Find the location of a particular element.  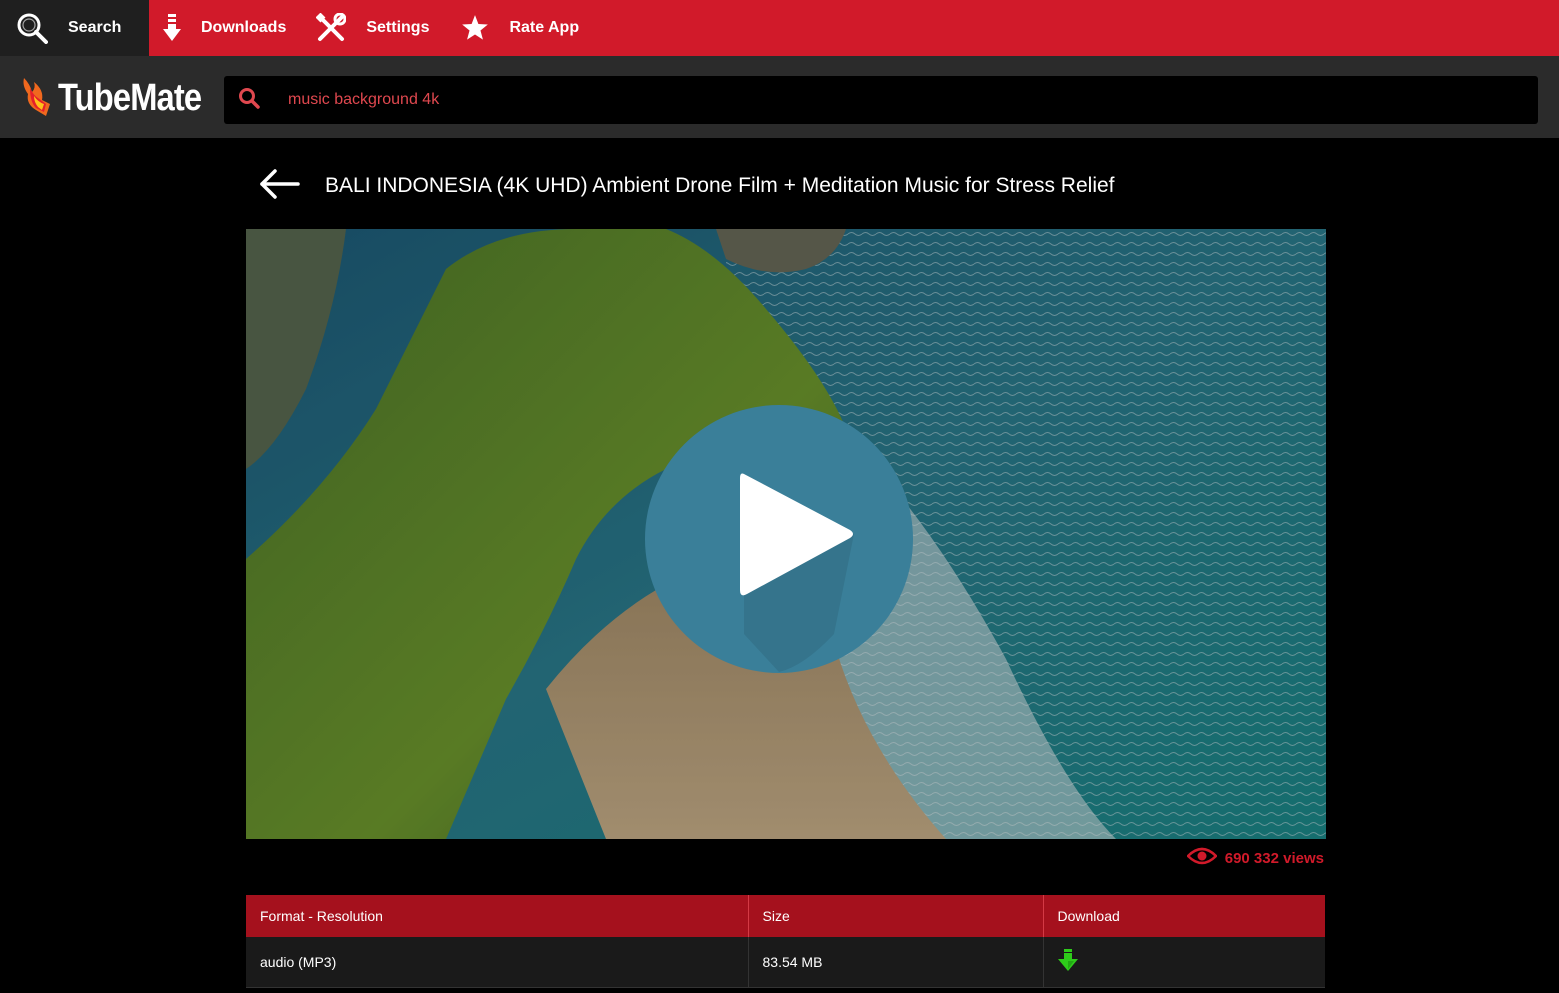

flame-logo-icon is located at coordinates (37, 98).